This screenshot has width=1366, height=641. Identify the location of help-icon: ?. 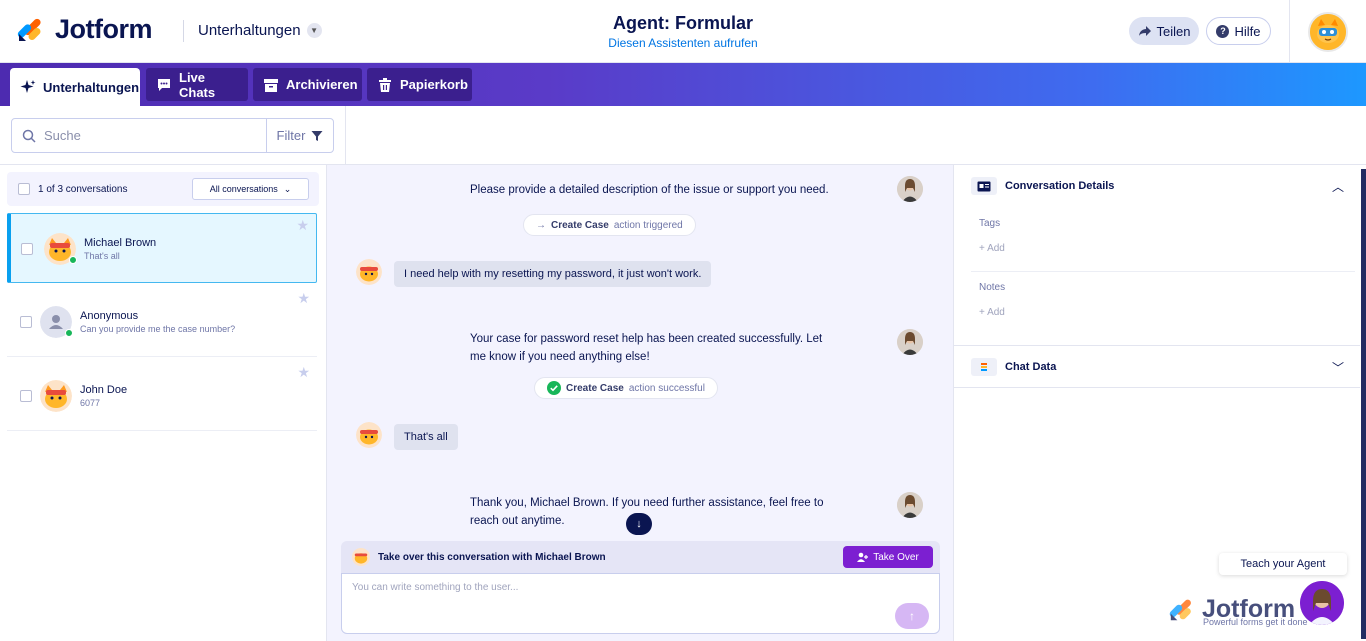
(1223, 31).